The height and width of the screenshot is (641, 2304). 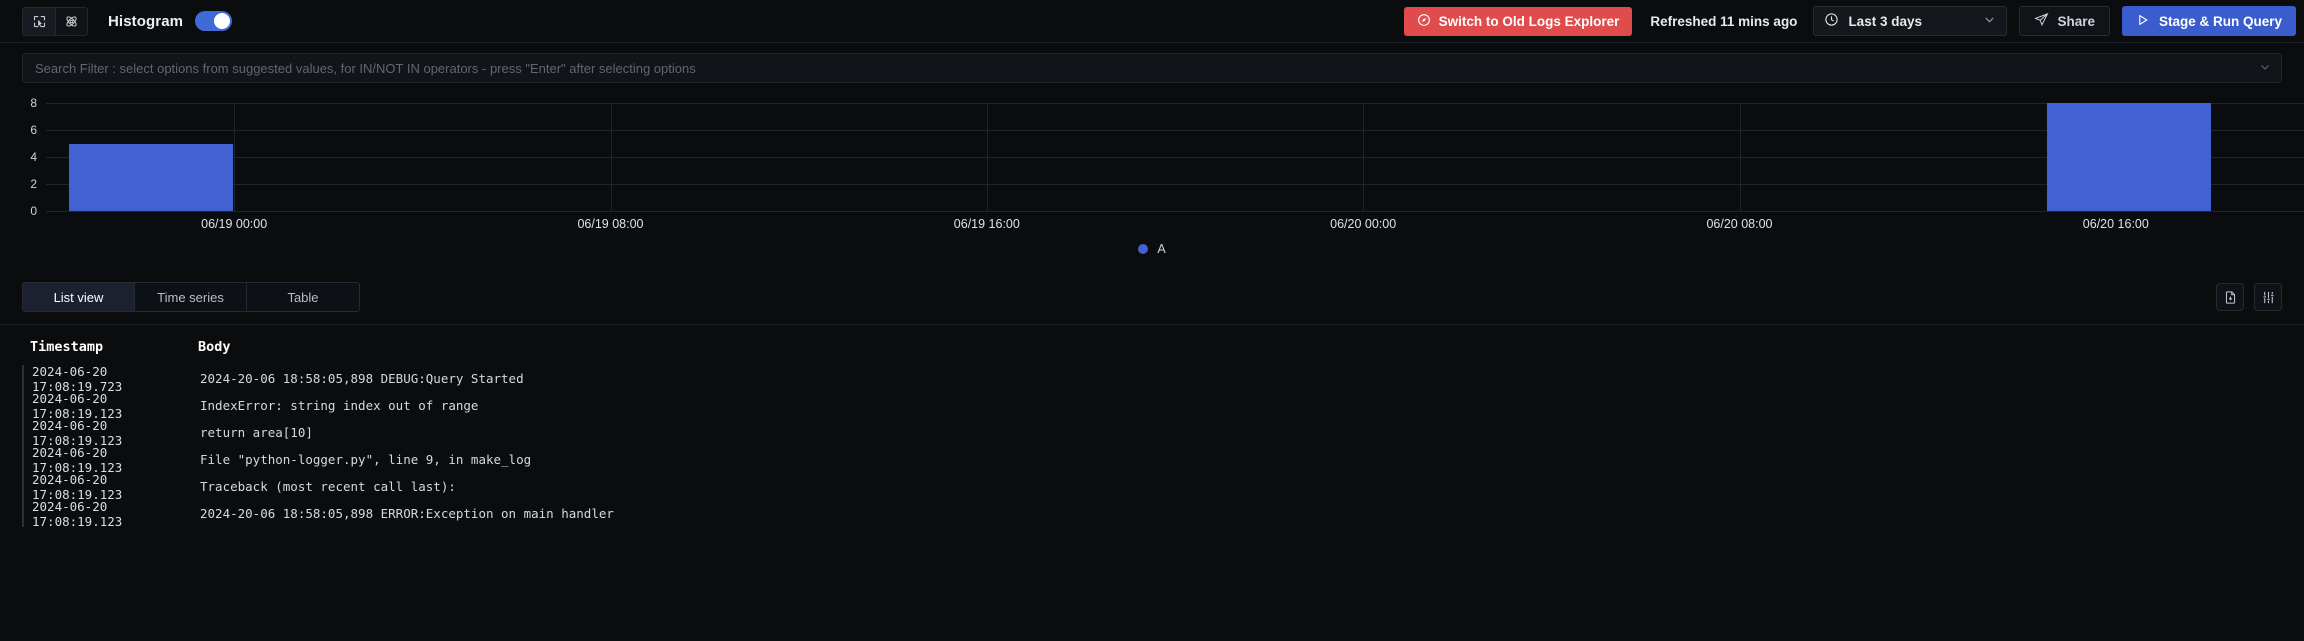 I want to click on log-body: IndexError: string index out of range, so click(x=339, y=405).